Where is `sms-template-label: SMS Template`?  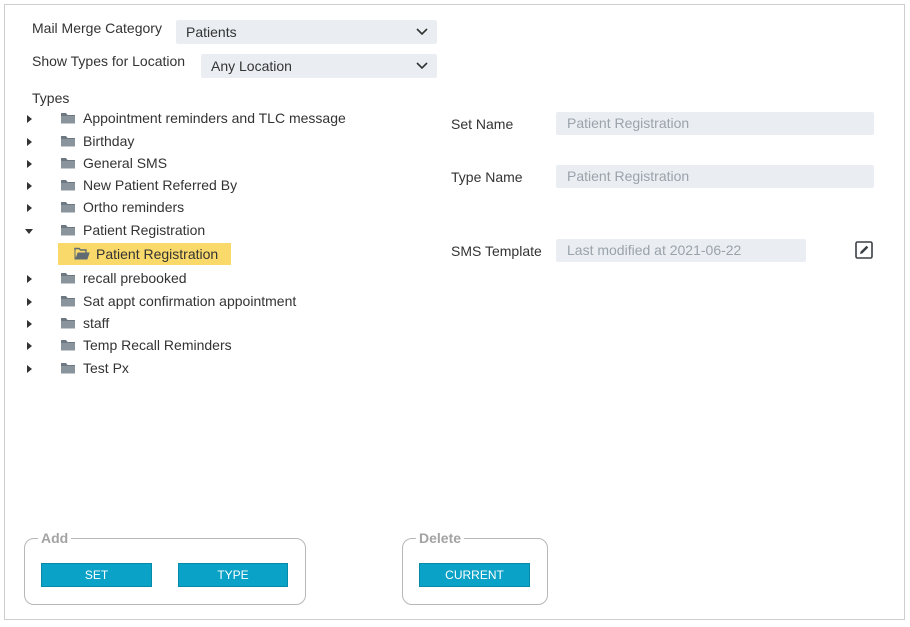 sms-template-label: SMS Template is located at coordinates (496, 251).